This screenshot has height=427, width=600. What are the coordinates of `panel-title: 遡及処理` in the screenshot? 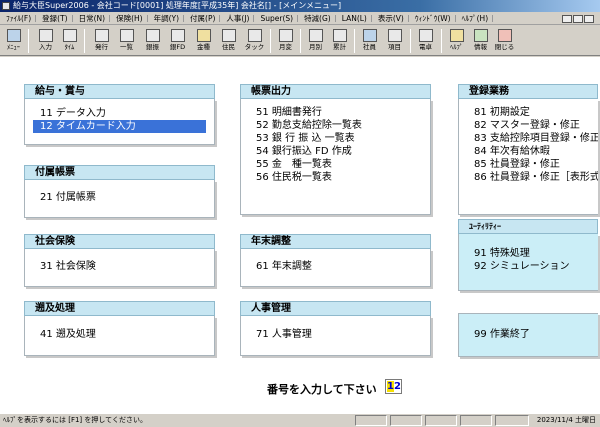 It's located at (119, 308).